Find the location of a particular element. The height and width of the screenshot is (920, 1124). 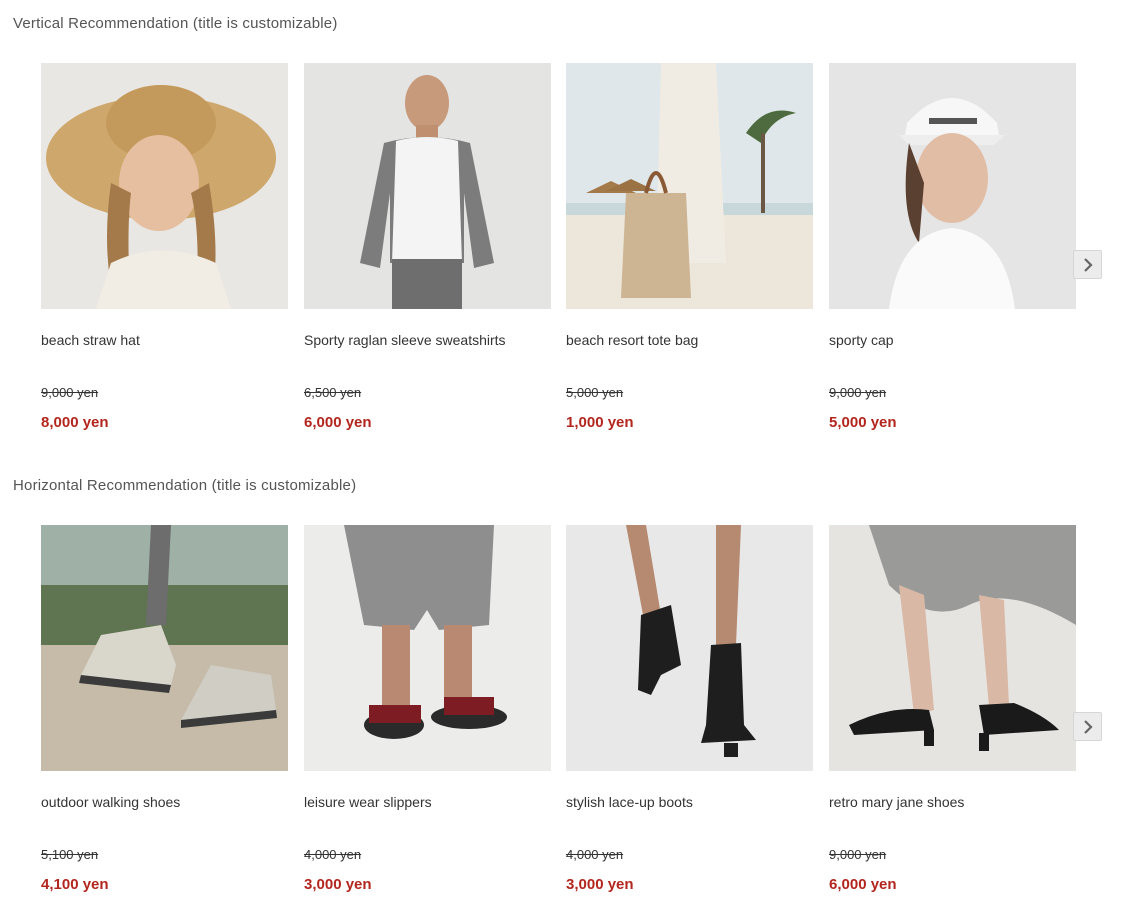

woman-straw-hat-photo is located at coordinates (164, 186).